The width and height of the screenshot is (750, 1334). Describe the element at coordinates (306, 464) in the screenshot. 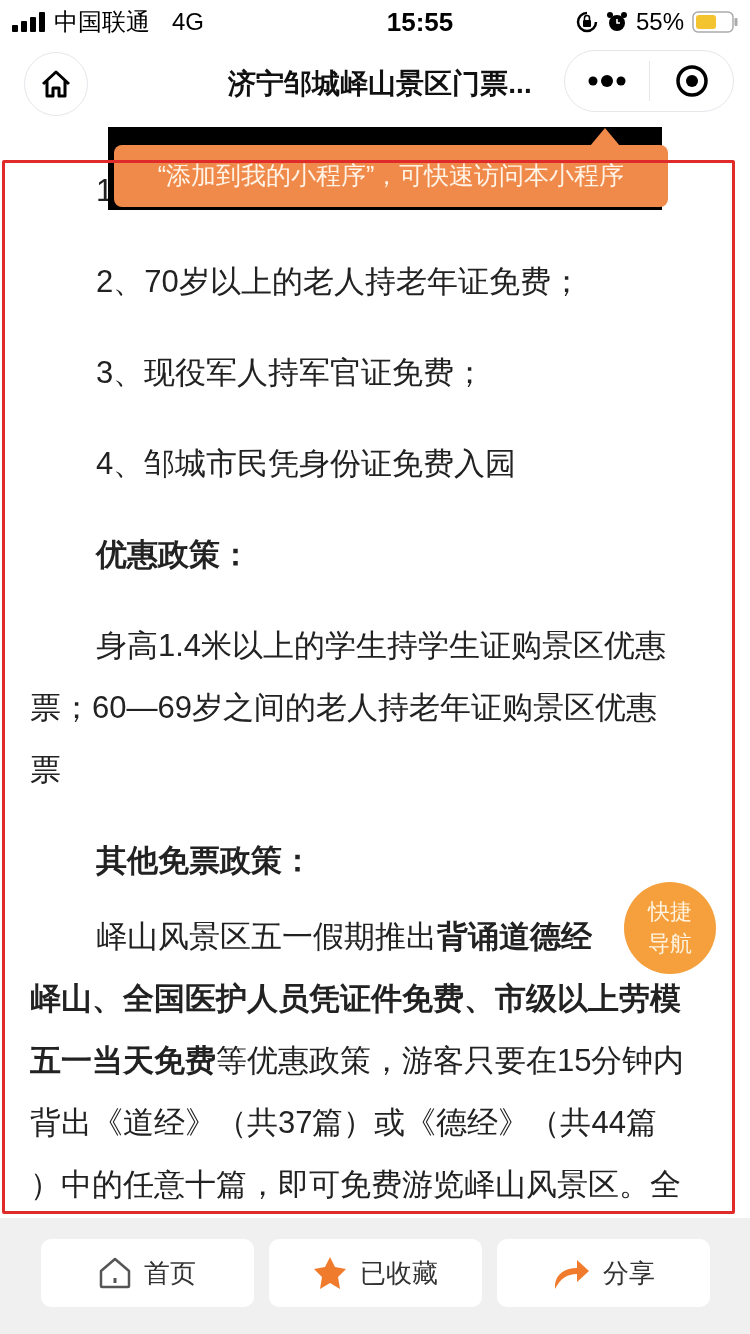

I see `paragraph: 4、邹城市民凭身份证免费入园` at that location.